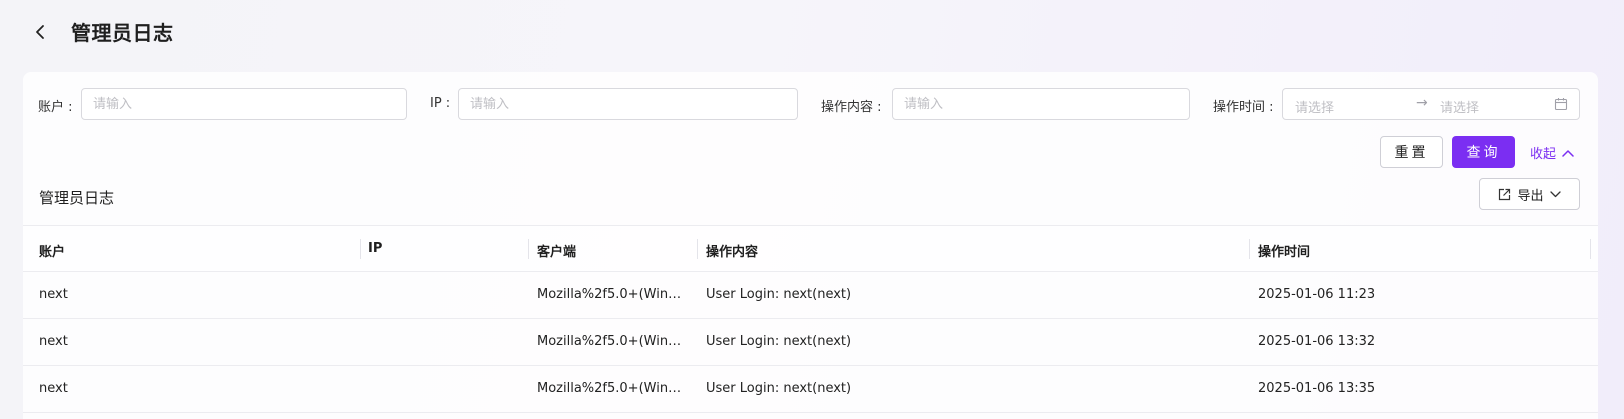 The height and width of the screenshot is (419, 1624). I want to click on start-date-placeholder: 请选择, so click(1314, 106).